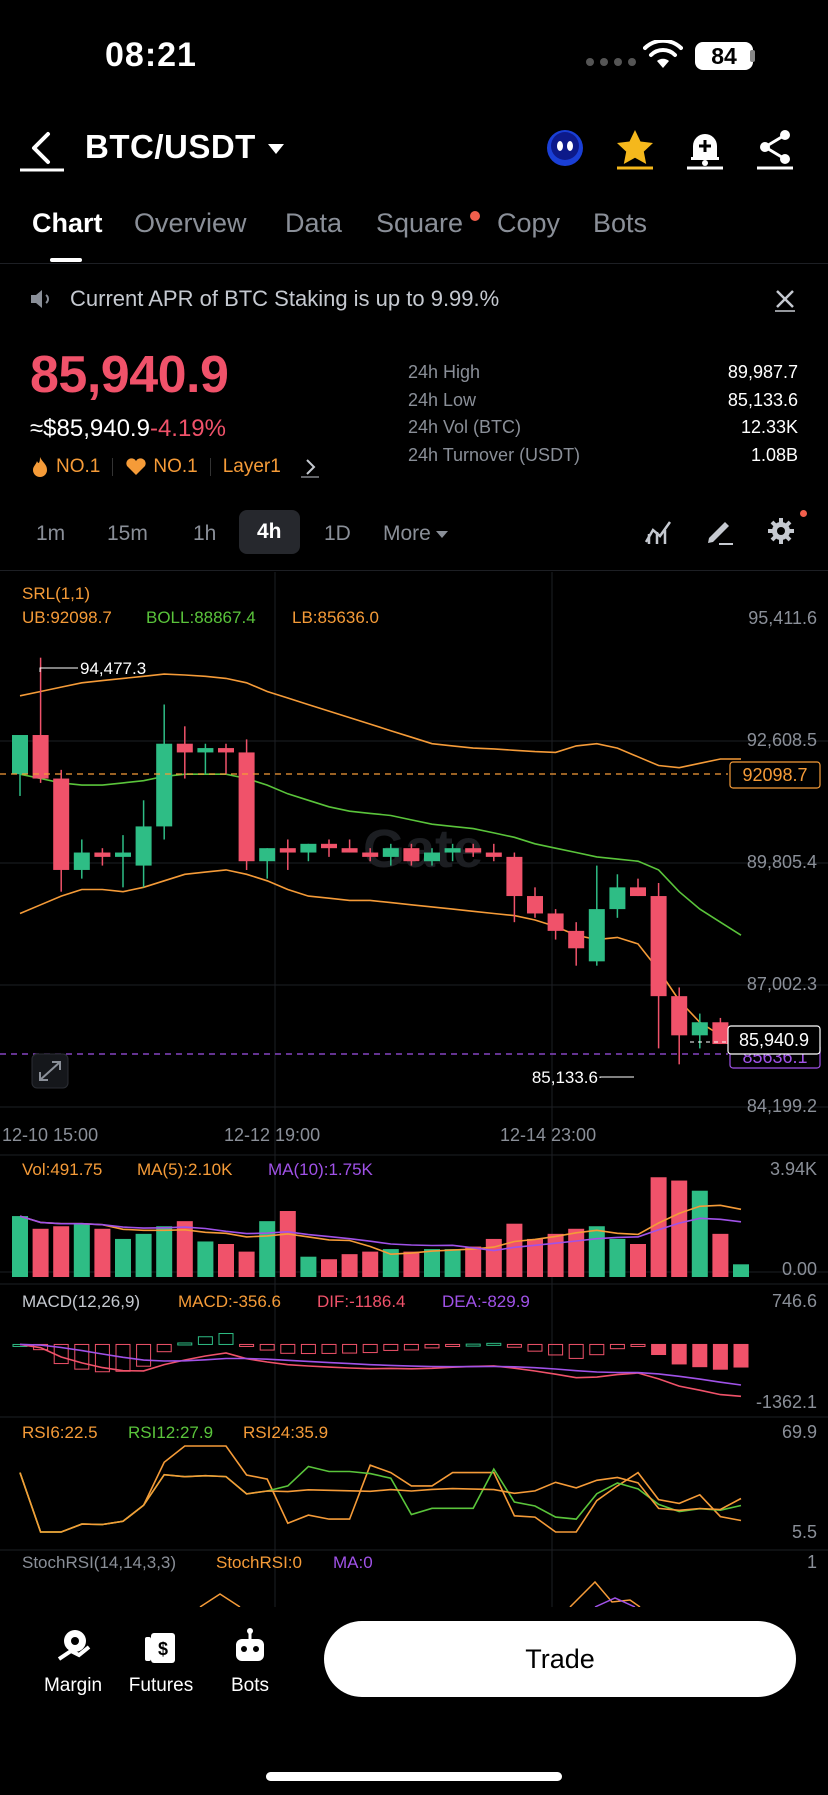 Image resolution: width=828 pixels, height=1795 pixels. I want to click on interval-4h: 4h, so click(269, 532).